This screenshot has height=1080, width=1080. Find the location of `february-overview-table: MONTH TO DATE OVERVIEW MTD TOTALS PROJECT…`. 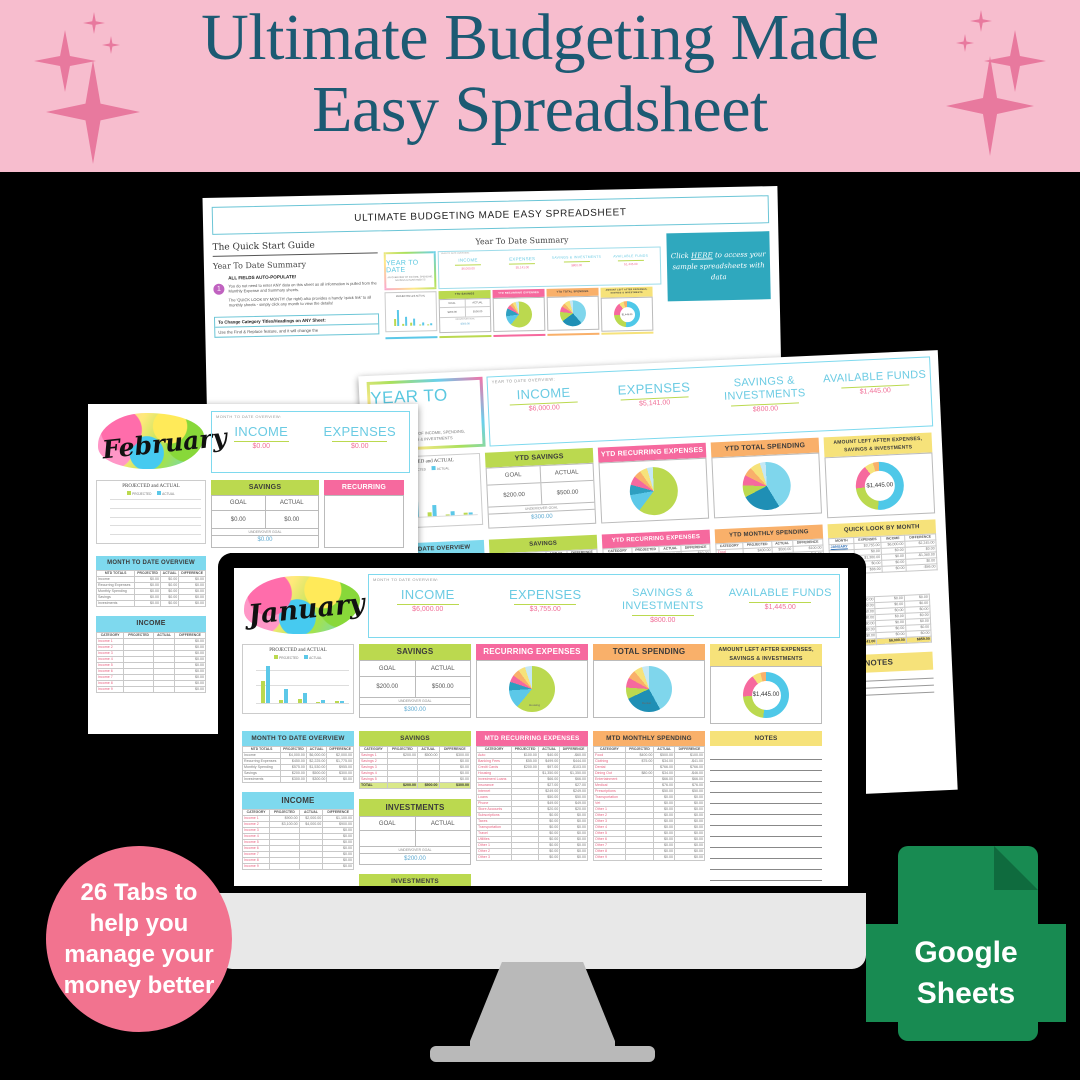

february-overview-table: MONTH TO DATE OVERVIEW MTD TOTALS PROJECT… is located at coordinates (150, 624).